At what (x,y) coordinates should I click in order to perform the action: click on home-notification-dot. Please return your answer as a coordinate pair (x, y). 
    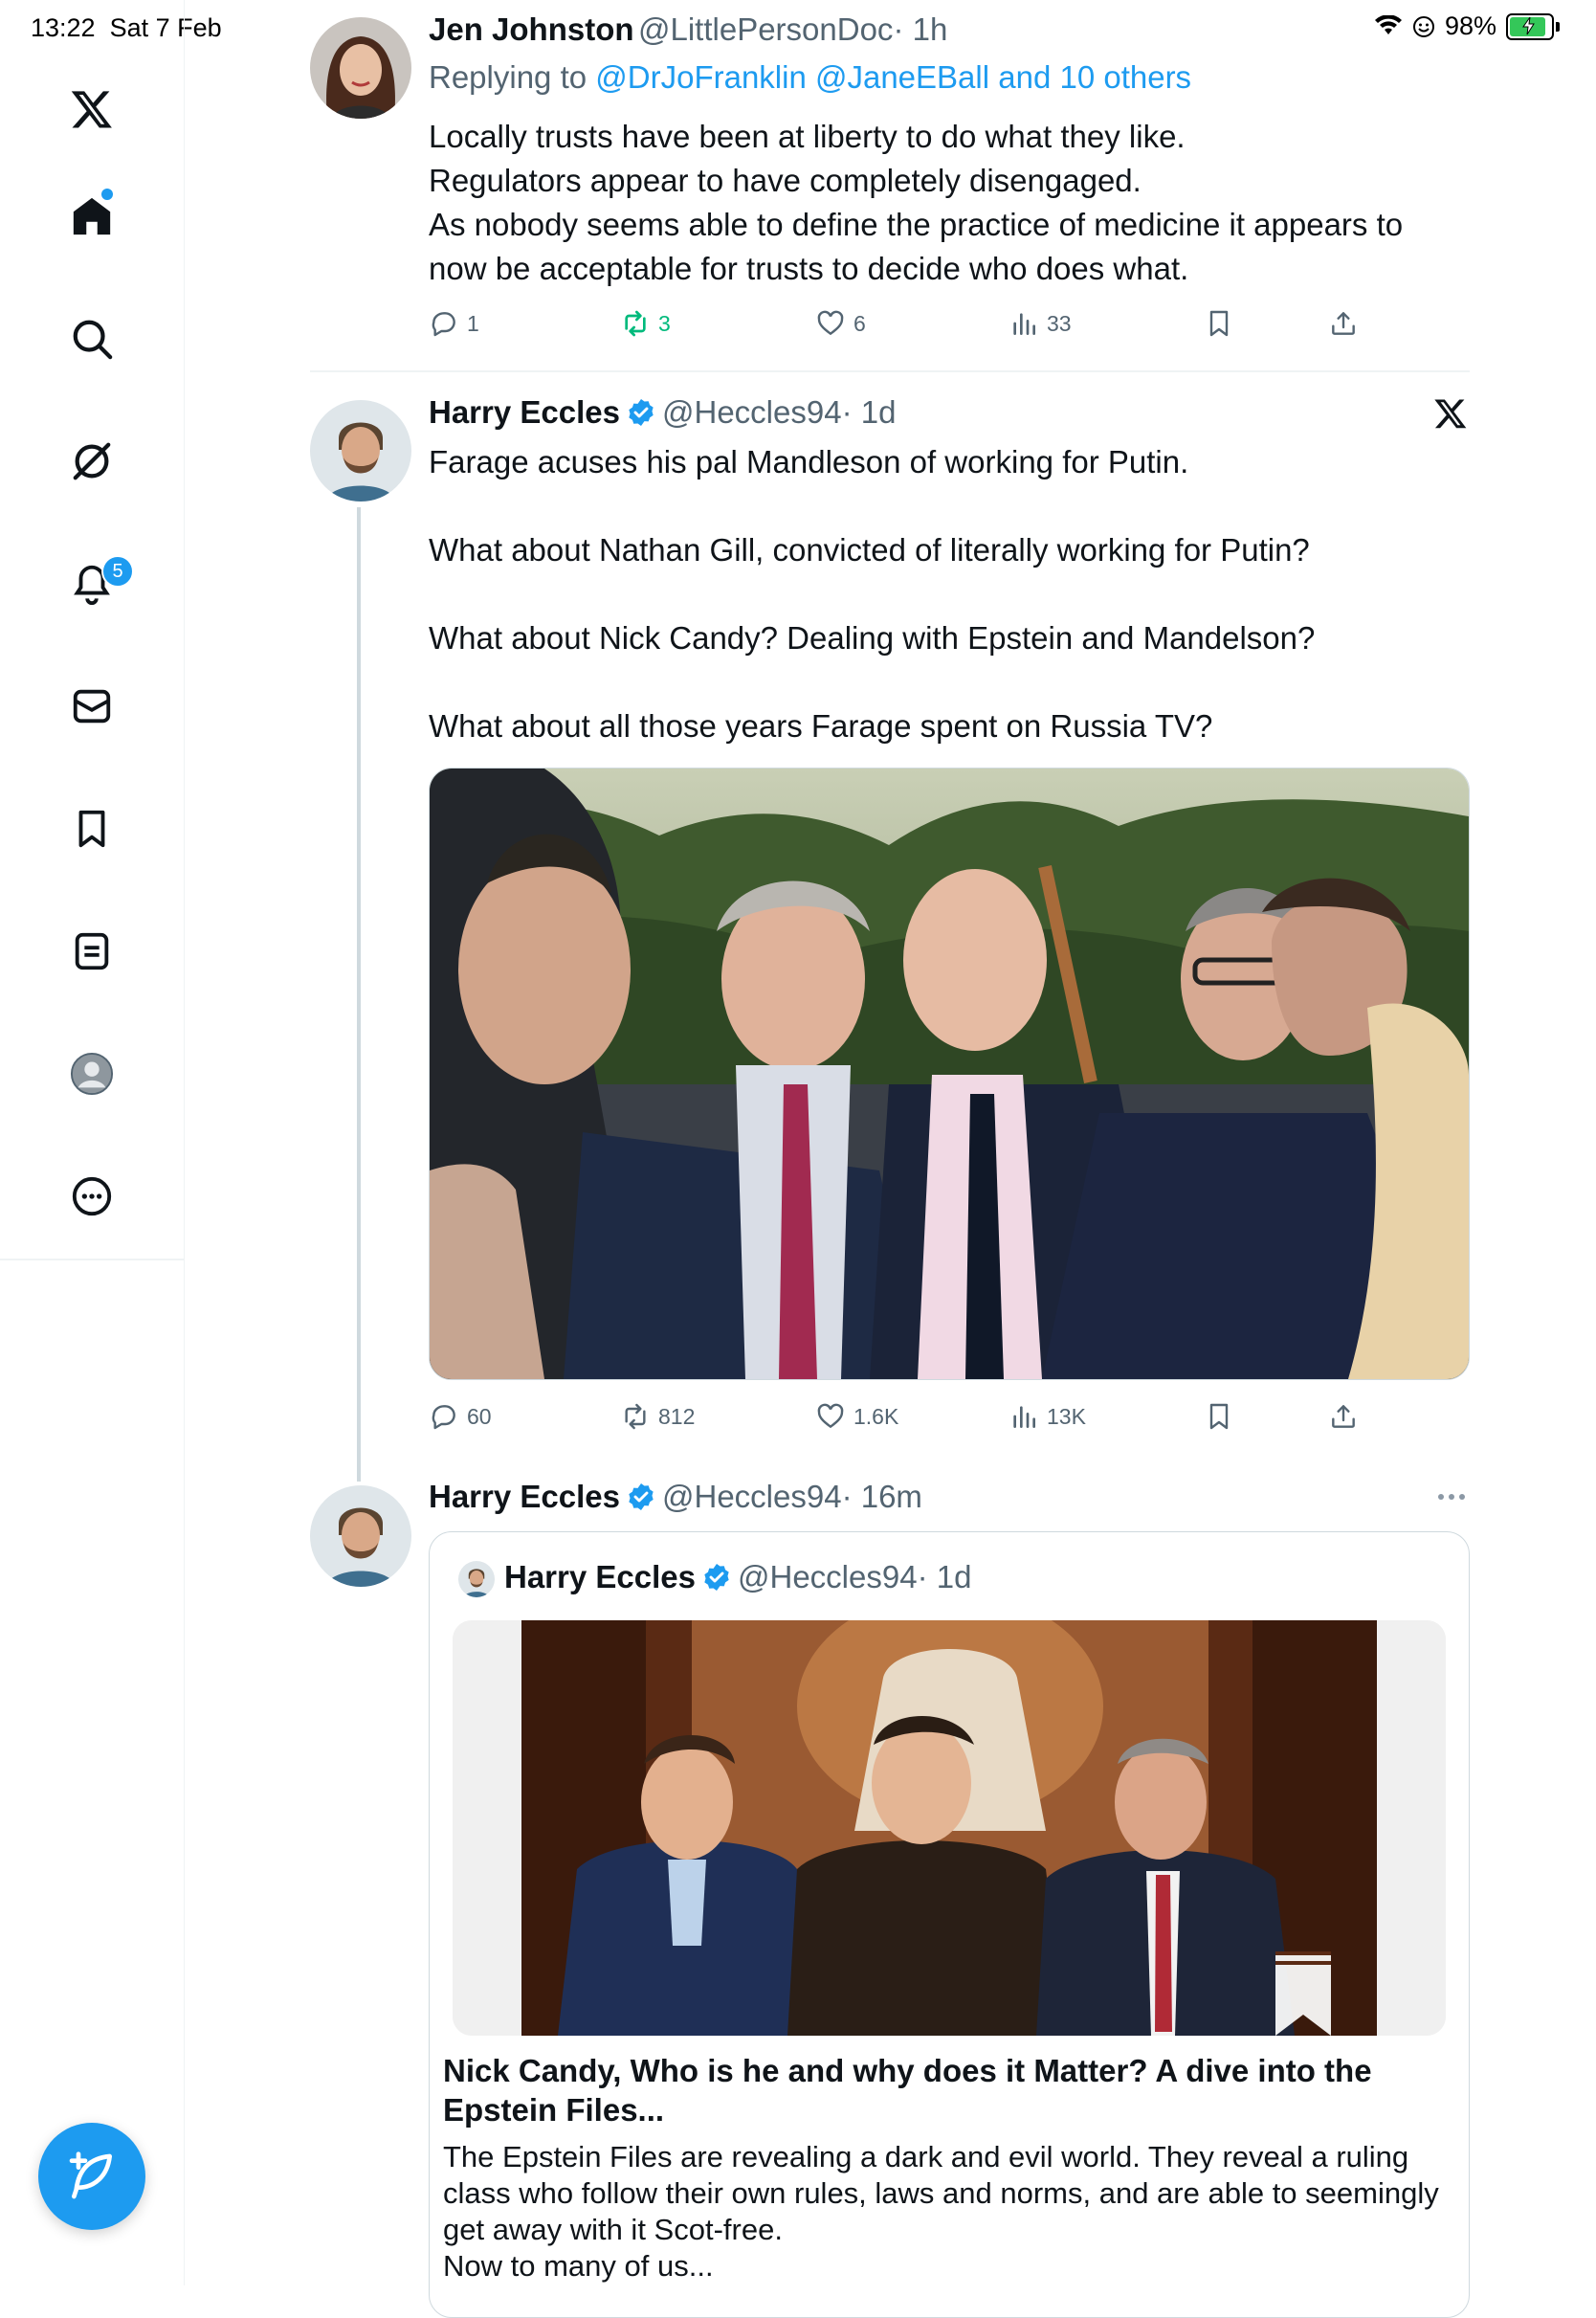
    Looking at the image, I should click on (107, 194).